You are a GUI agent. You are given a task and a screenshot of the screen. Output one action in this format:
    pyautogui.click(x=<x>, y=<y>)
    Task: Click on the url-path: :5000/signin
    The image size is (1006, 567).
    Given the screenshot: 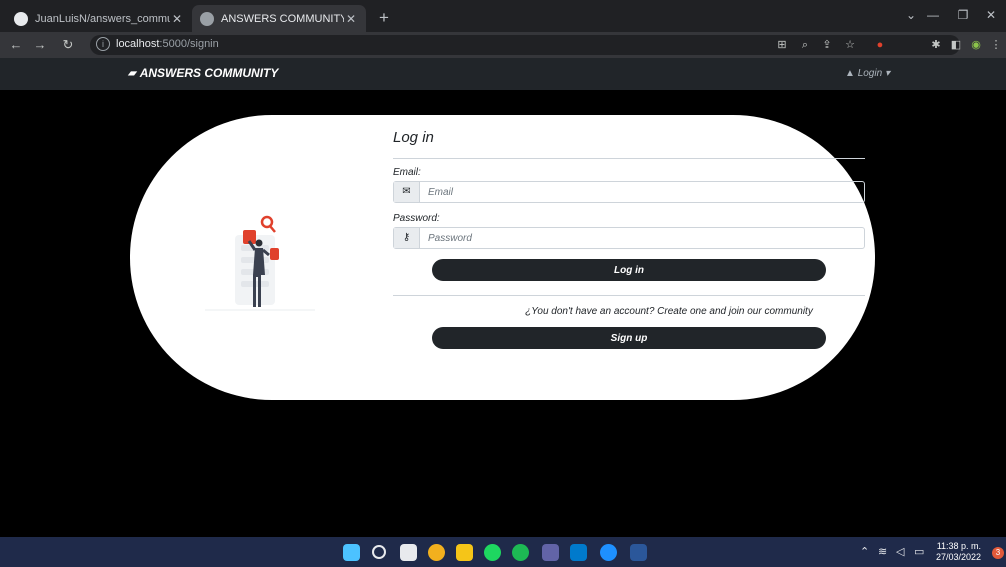 What is the action you would take?
    pyautogui.click(x=189, y=44)
    